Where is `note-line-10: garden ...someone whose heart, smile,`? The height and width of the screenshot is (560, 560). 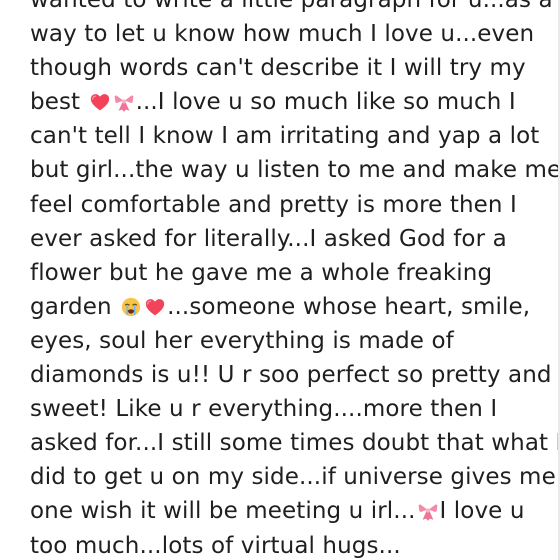 note-line-10: garden ...someone whose heart, smile, is located at coordinates (290, 307).